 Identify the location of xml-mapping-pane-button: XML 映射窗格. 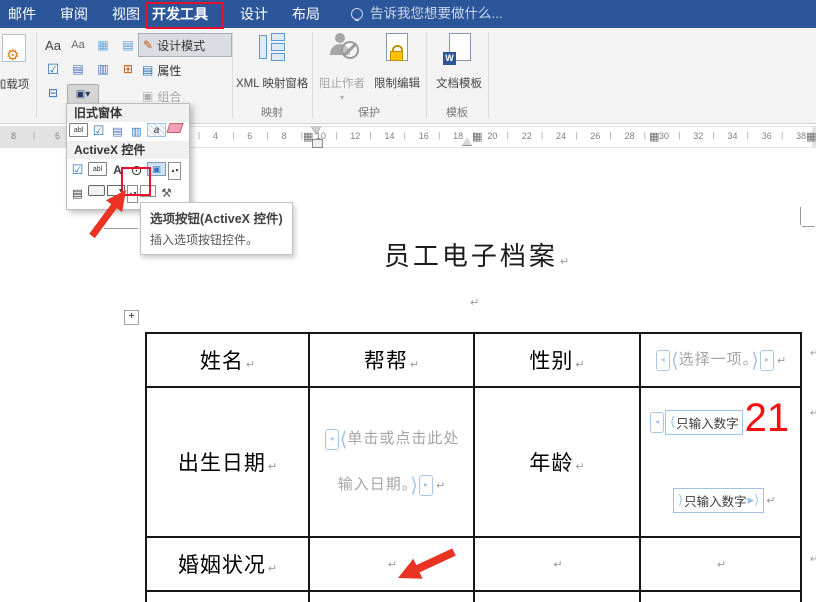
(272, 69).